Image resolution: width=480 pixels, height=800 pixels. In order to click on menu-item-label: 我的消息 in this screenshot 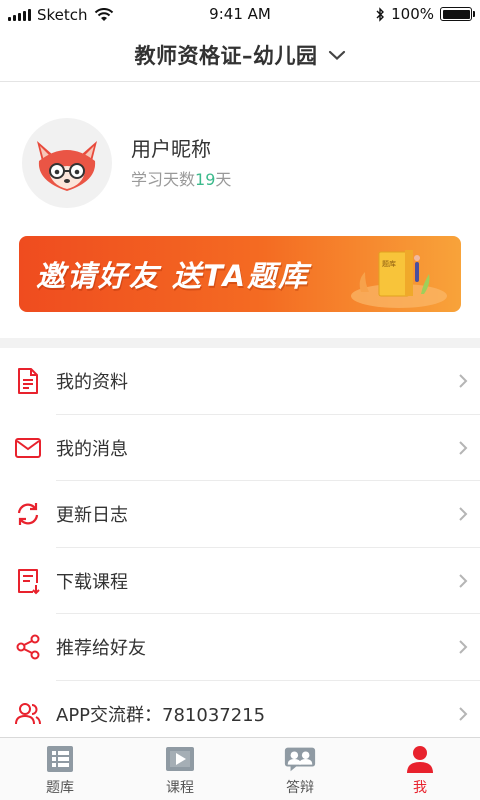, I will do `click(92, 449)`.